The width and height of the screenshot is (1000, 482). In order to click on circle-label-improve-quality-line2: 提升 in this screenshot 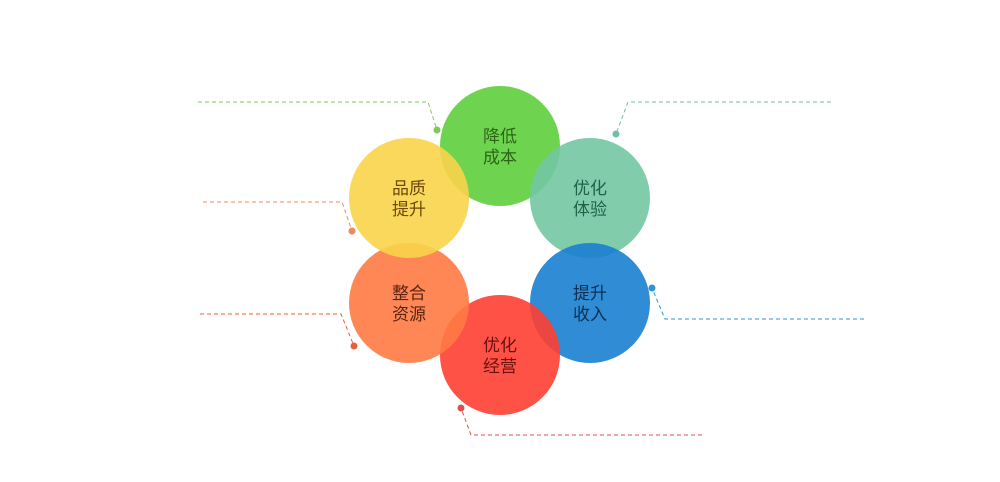, I will do `click(409, 210)`.